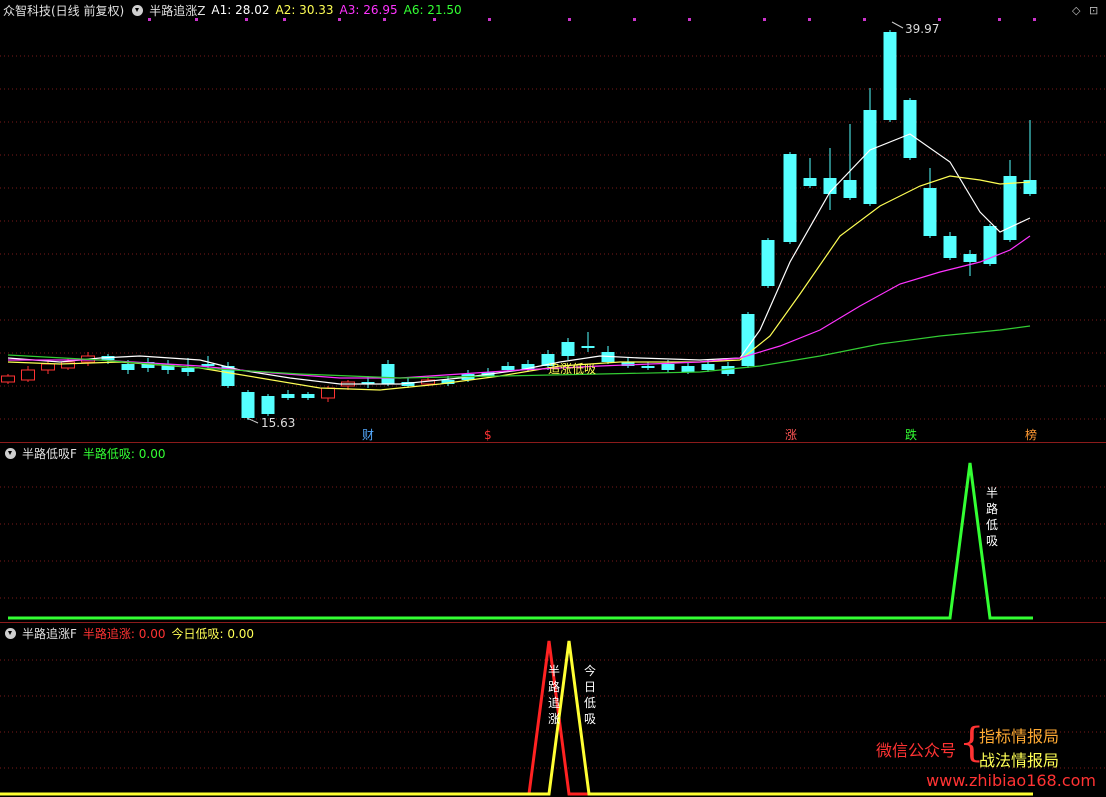  What do you see at coordinates (992, 508) in the screenshot?
I see `low-buy-signal-char-2: 路` at bounding box center [992, 508].